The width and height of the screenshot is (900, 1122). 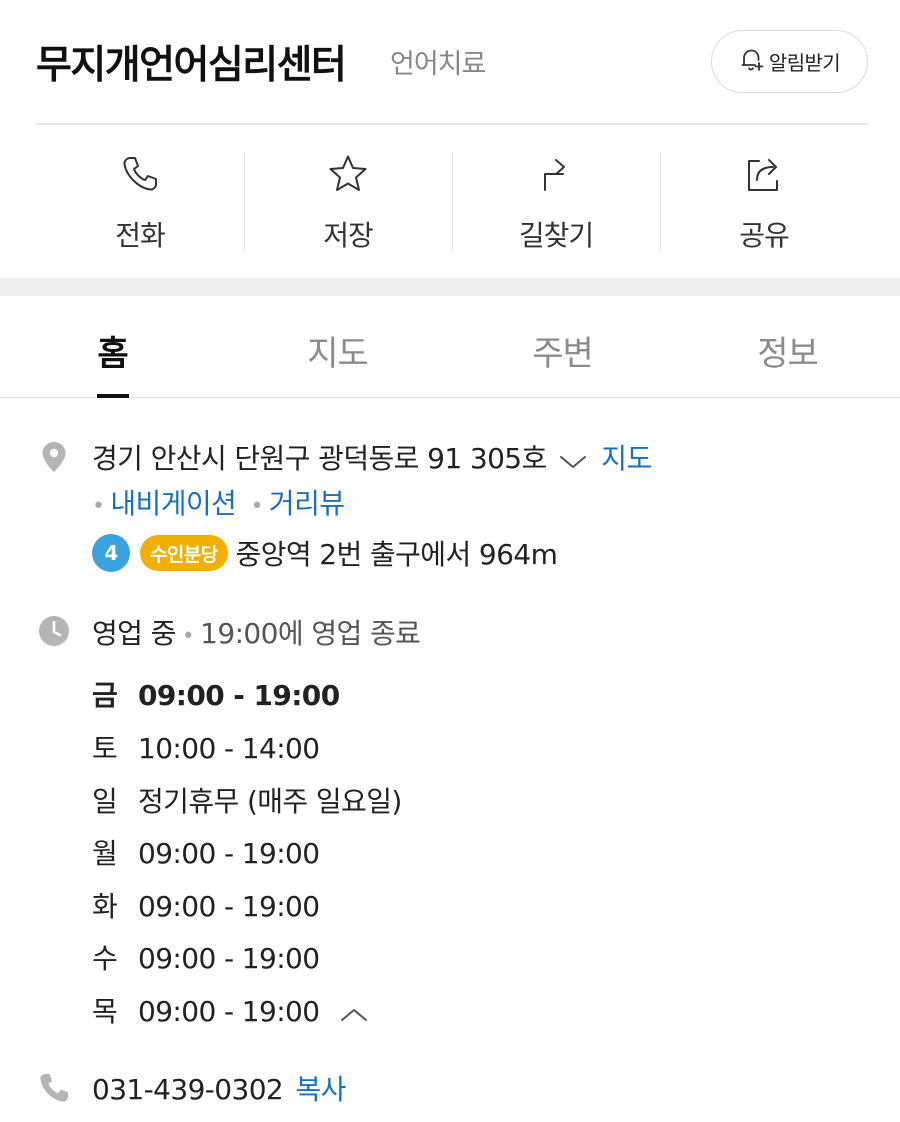 I want to click on address-row: 경기 안산시 단원구 광덕동로 91 305호 지도, so click(x=372, y=457).